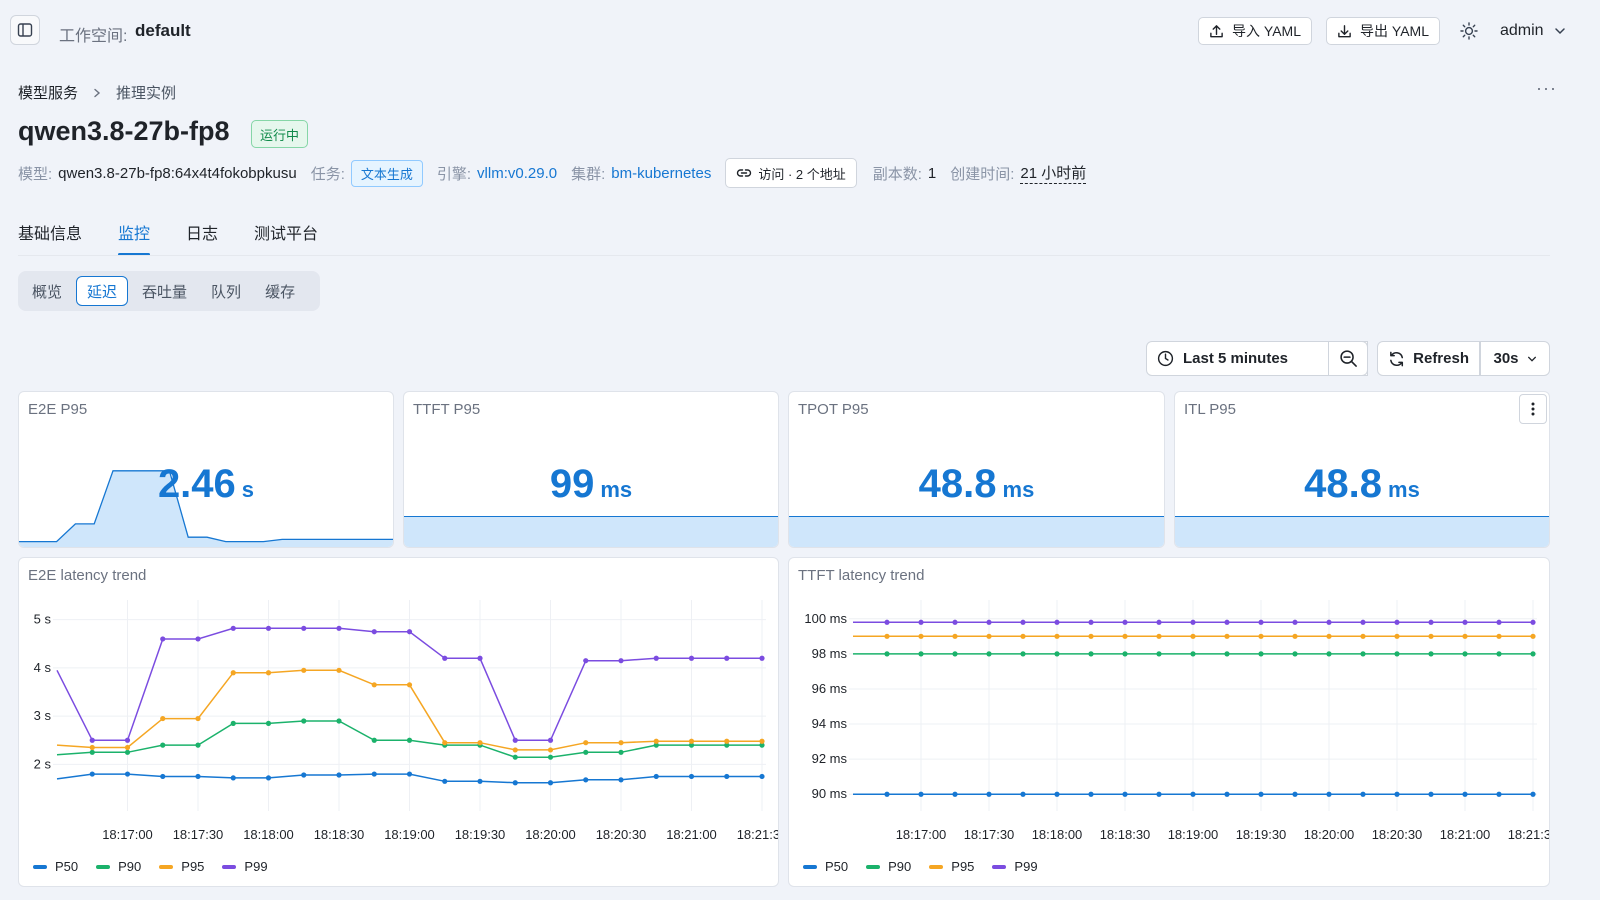  I want to click on tab-divider, so click(784, 255).